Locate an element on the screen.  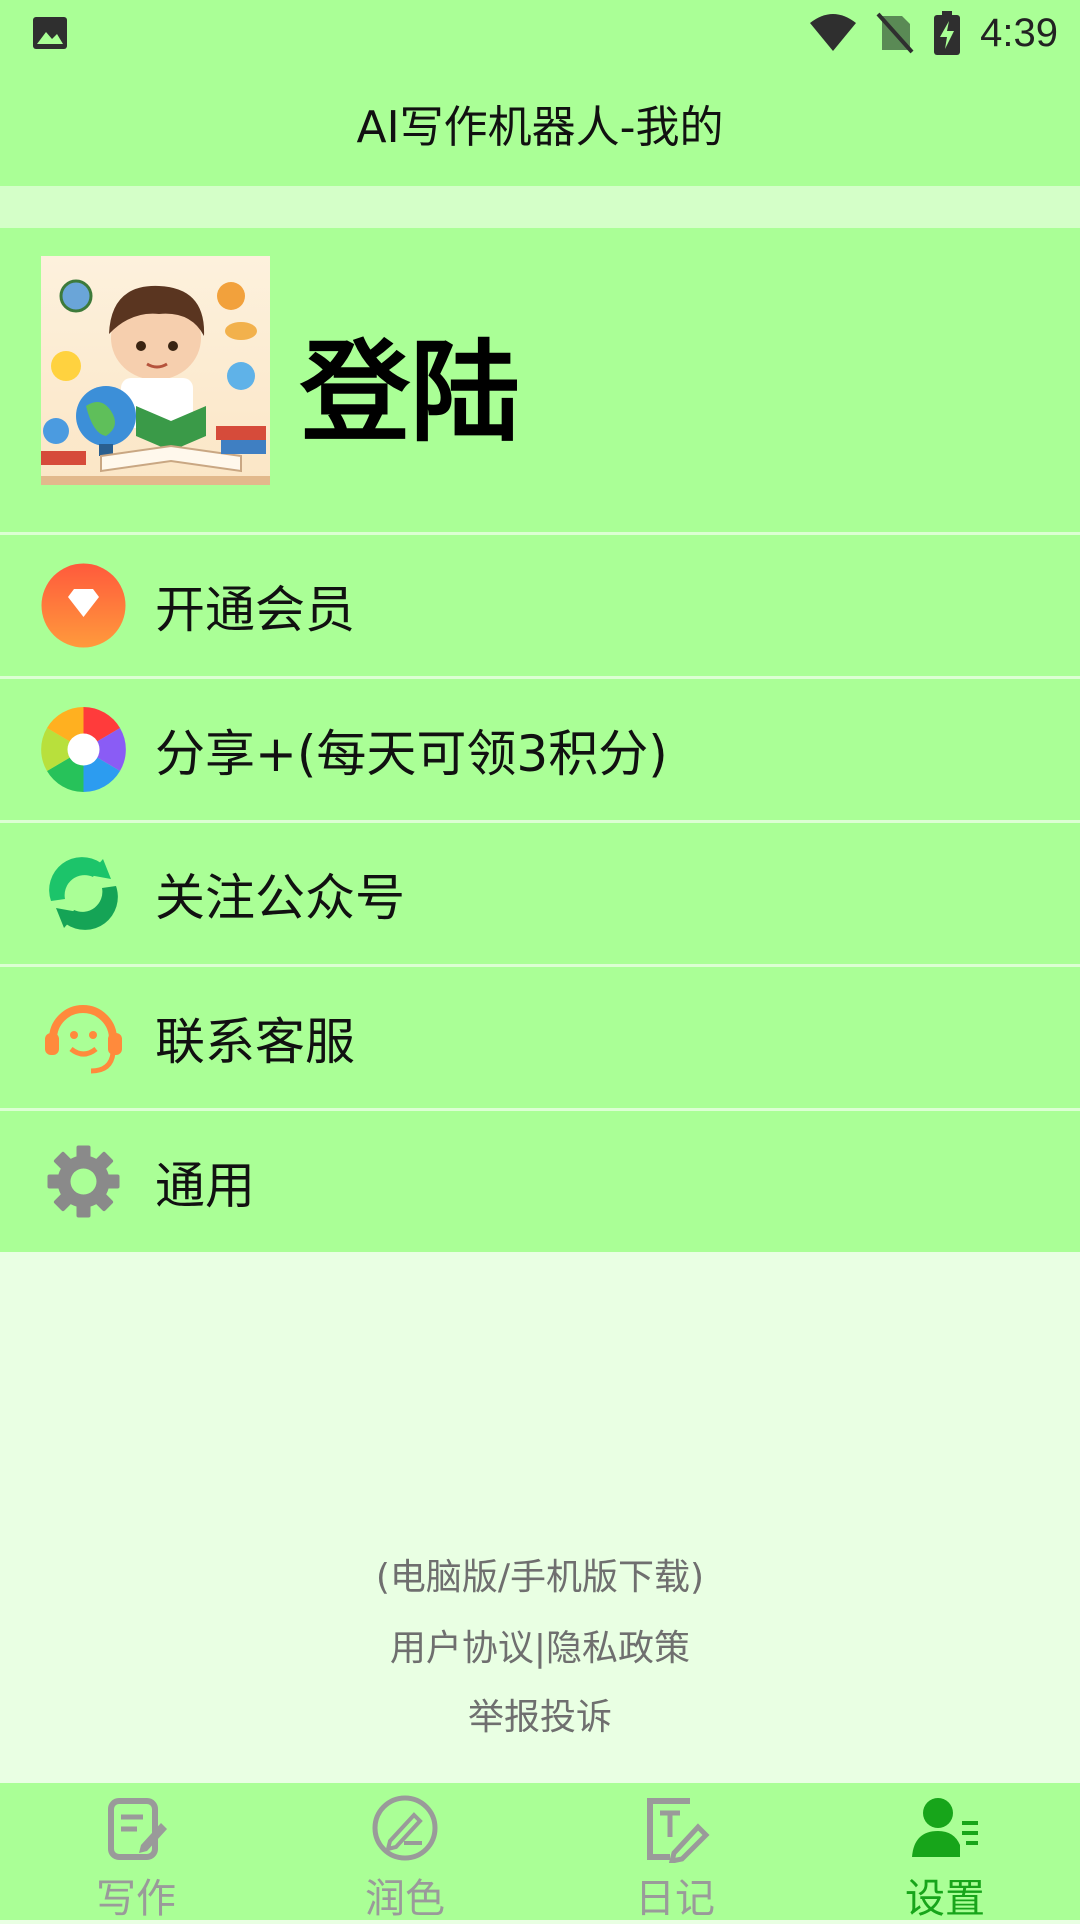
app-header: AI写作机器人-我的 is located at coordinates (540, 126).